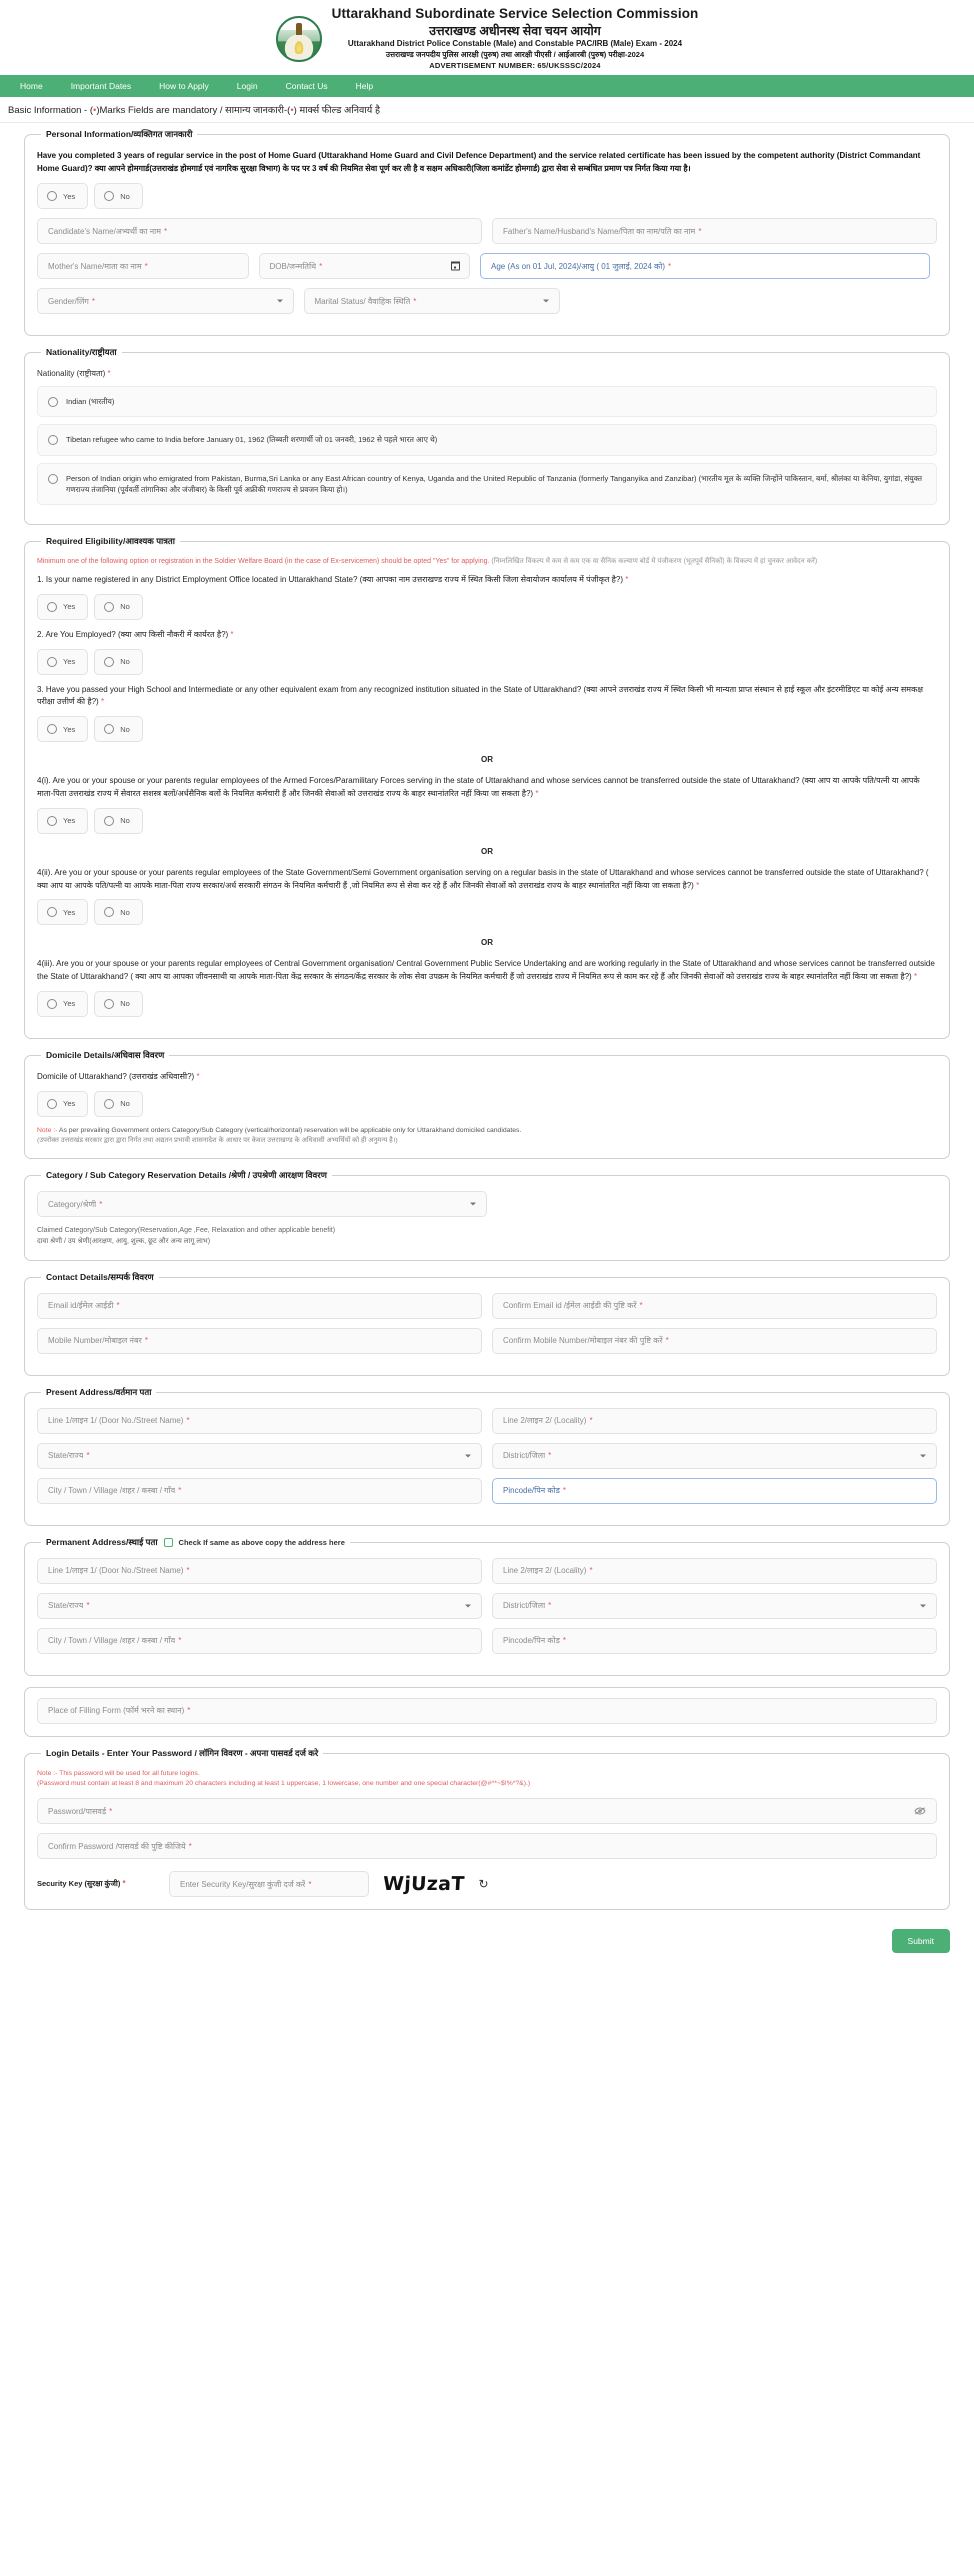  What do you see at coordinates (118, 1103) in the screenshot?
I see `domicile-no-option: No` at bounding box center [118, 1103].